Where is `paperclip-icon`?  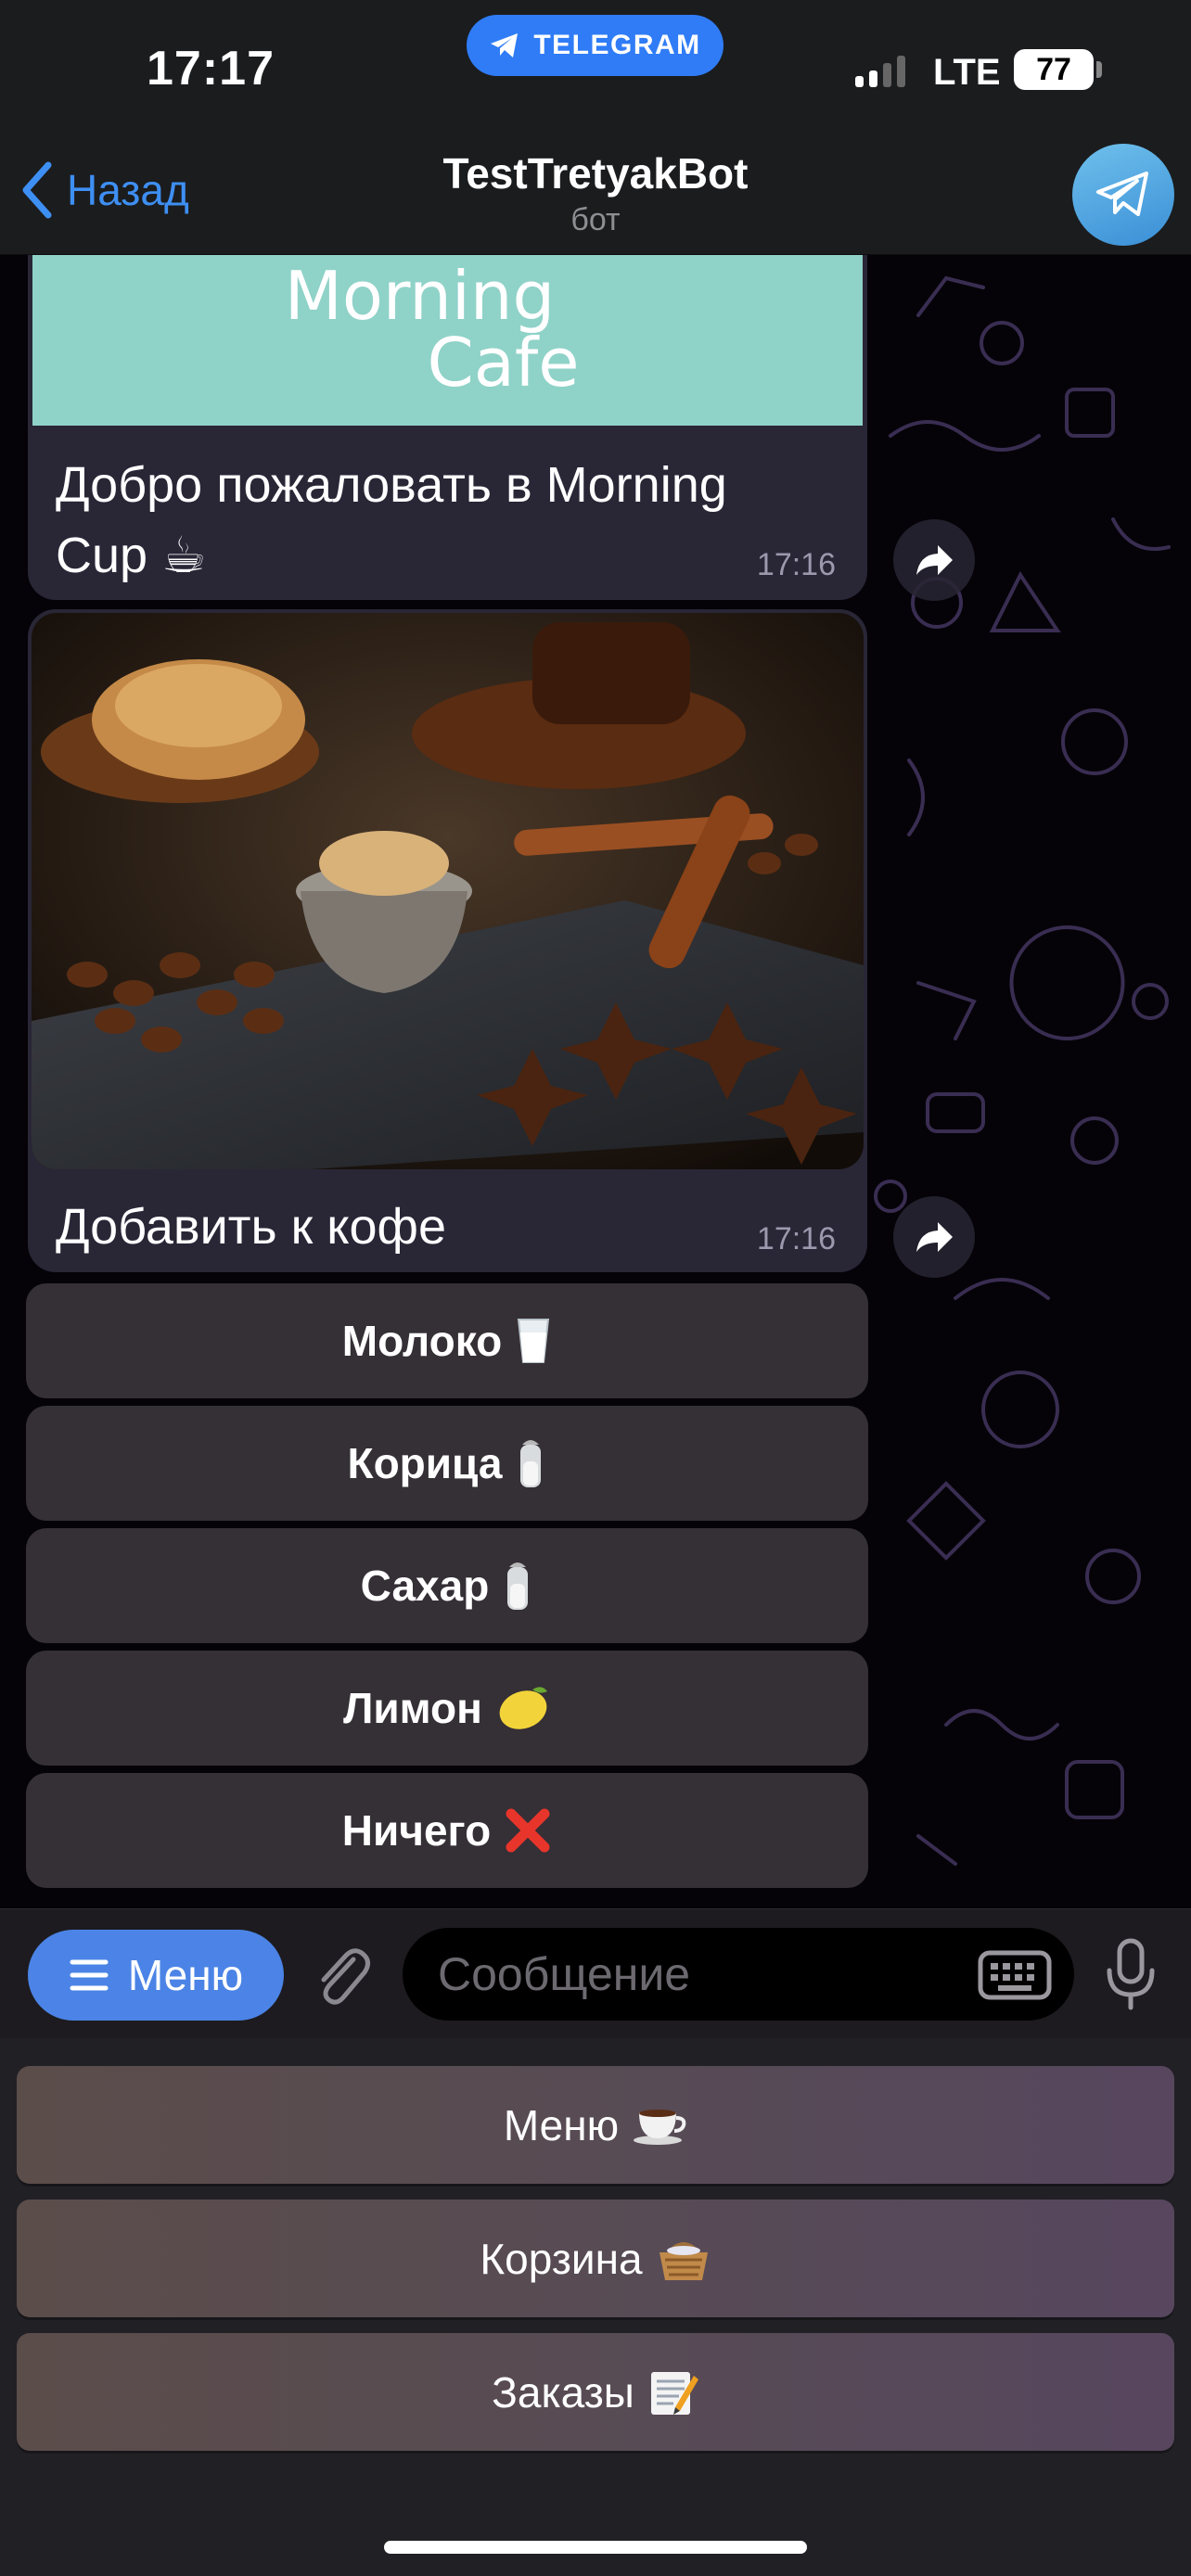 paperclip-icon is located at coordinates (345, 1977).